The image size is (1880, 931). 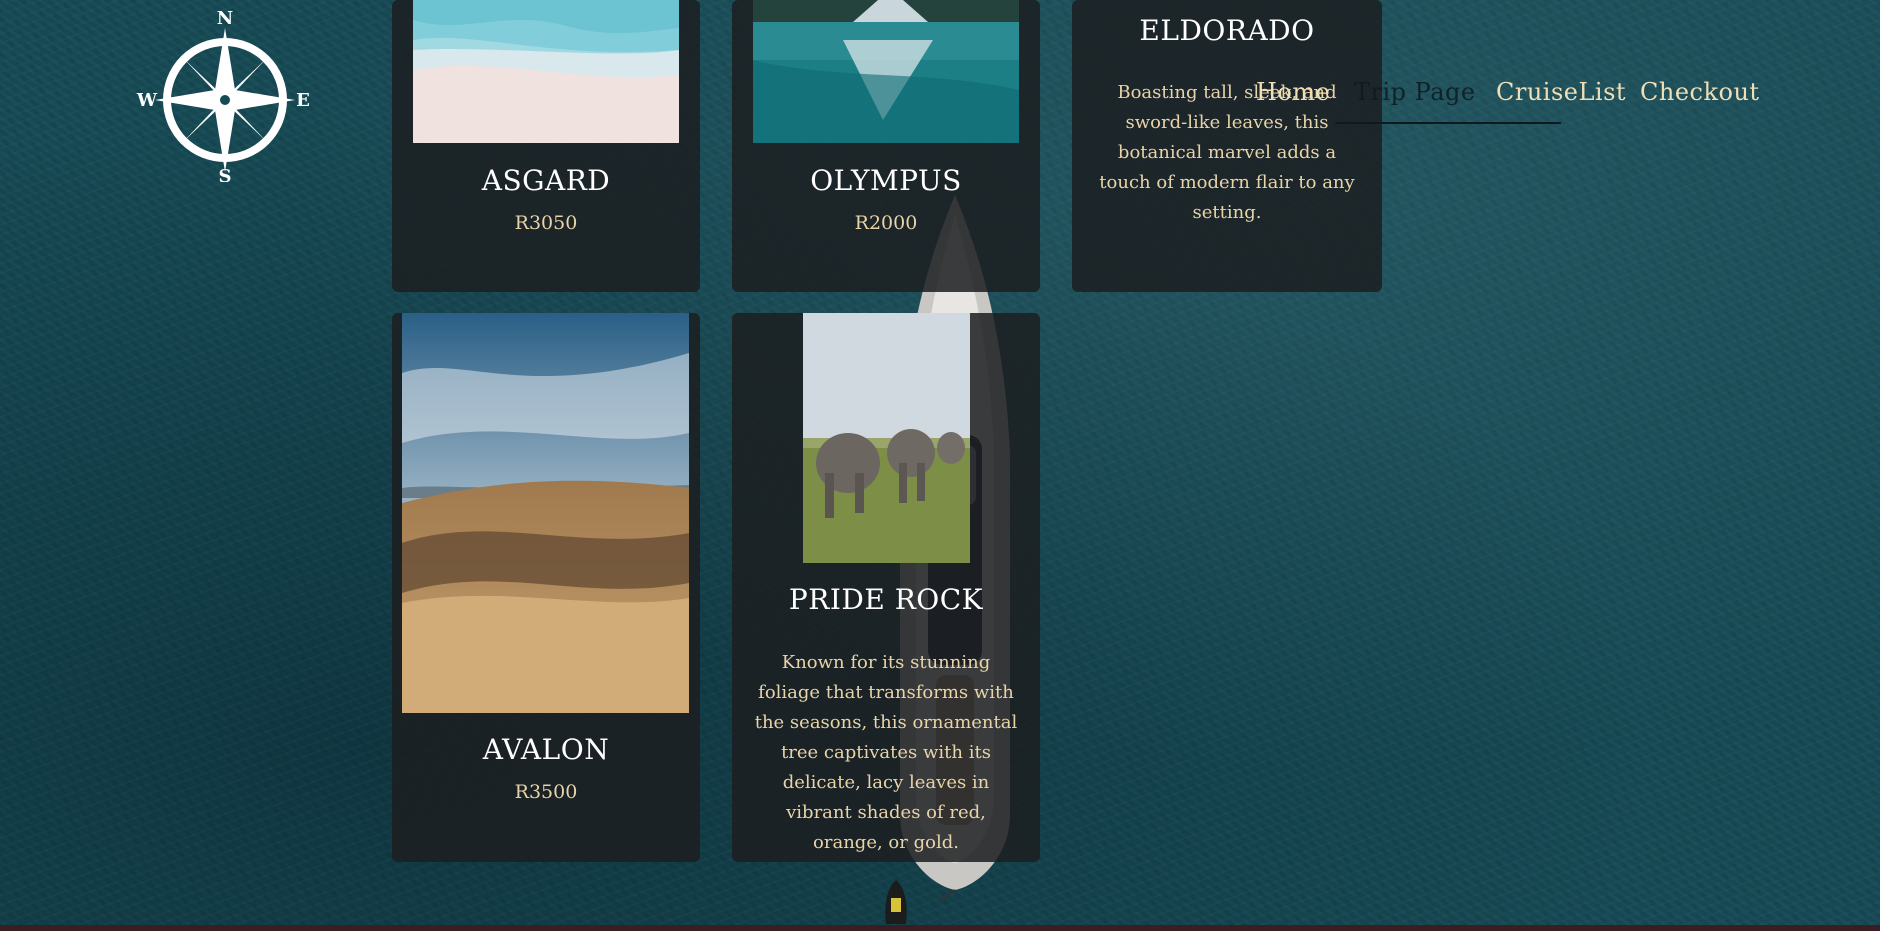 What do you see at coordinates (225, 19) in the screenshot?
I see `compass-north-label: N` at bounding box center [225, 19].